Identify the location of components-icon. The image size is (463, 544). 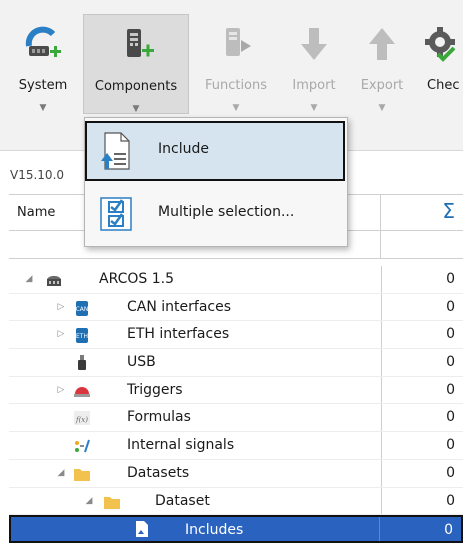
(140, 43).